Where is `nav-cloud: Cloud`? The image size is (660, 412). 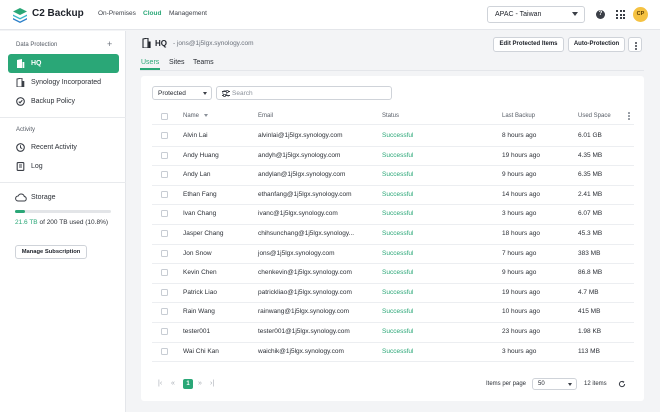 nav-cloud: Cloud is located at coordinates (152, 13).